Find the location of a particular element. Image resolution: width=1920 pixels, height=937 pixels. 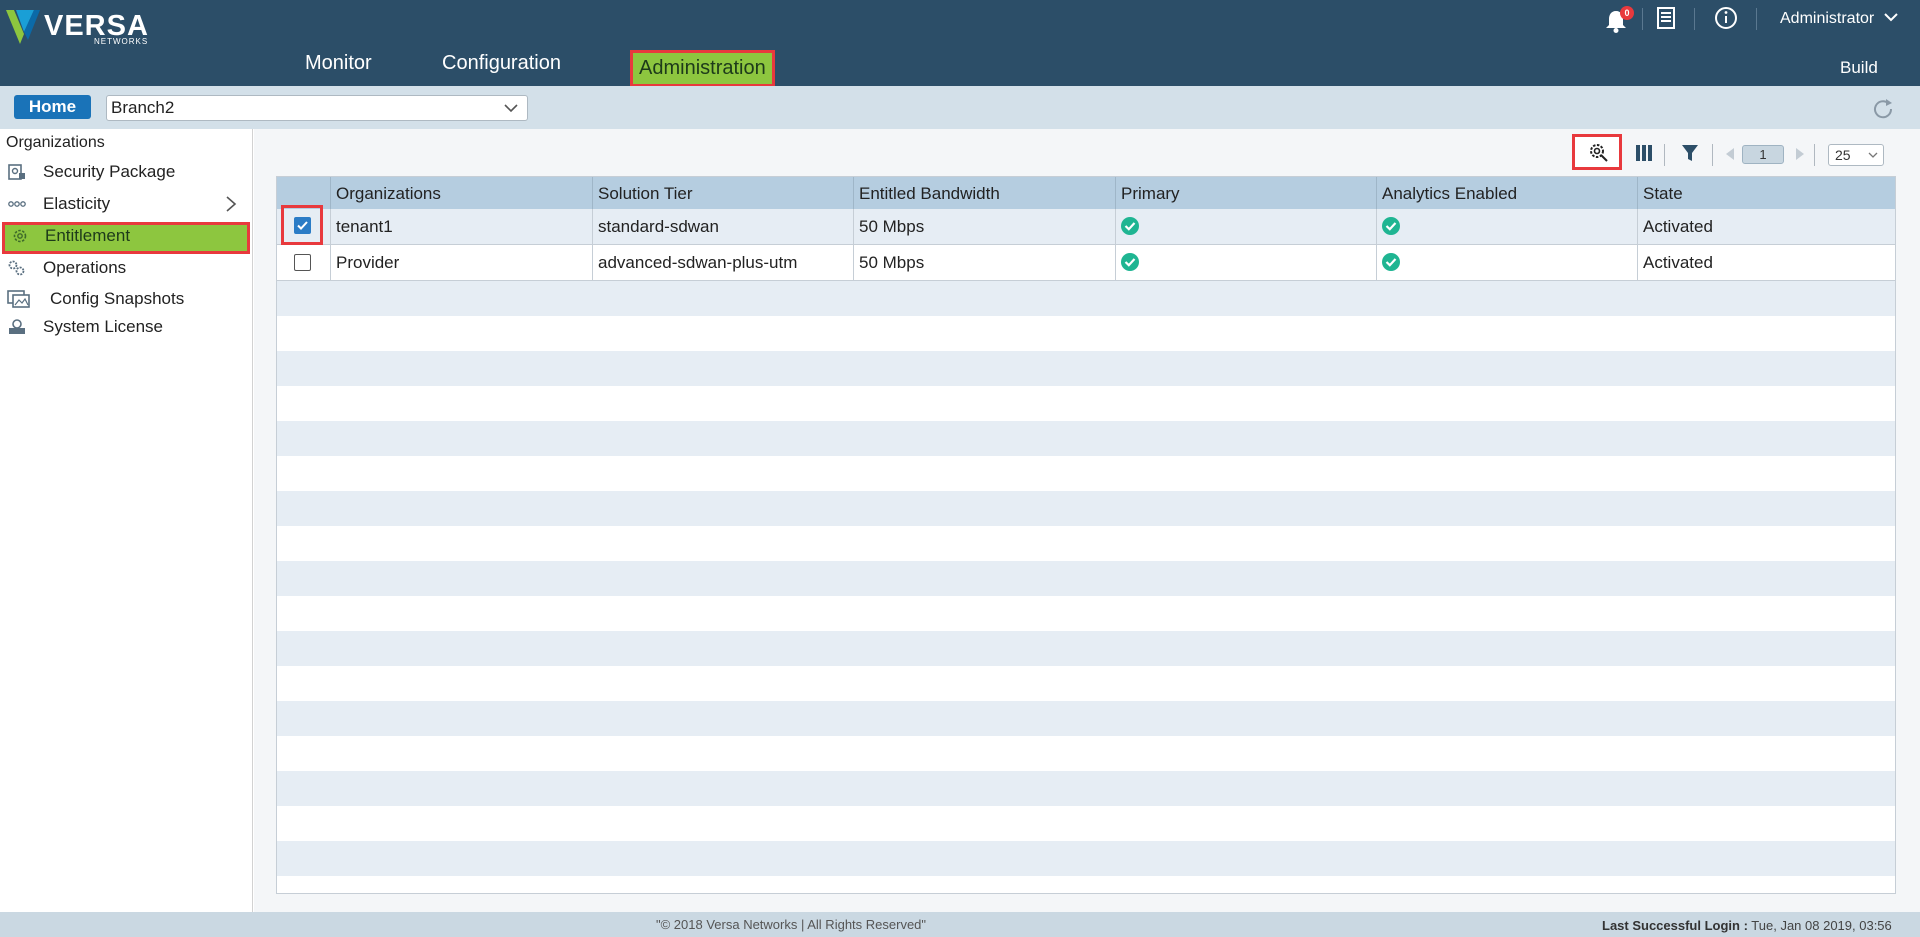

user-menu: Administrator is located at coordinates (1839, 19).